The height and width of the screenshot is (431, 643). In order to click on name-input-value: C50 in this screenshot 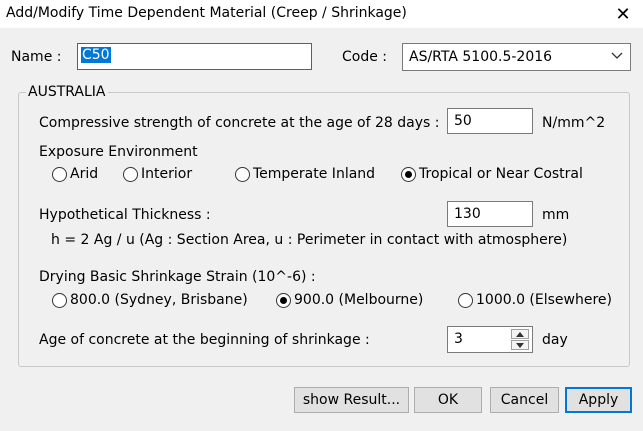, I will do `click(96, 55)`.